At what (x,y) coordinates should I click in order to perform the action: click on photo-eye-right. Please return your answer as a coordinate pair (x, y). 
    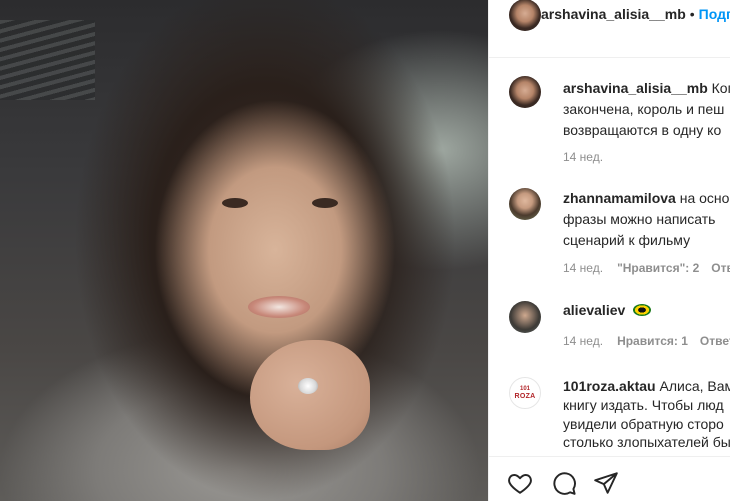
    Looking at the image, I should click on (325, 203).